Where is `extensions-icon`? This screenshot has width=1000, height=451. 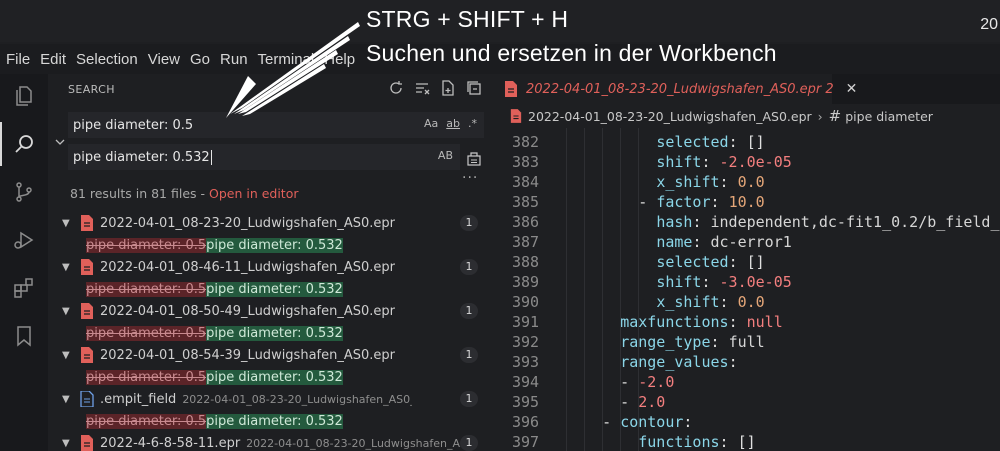
extensions-icon is located at coordinates (24, 288).